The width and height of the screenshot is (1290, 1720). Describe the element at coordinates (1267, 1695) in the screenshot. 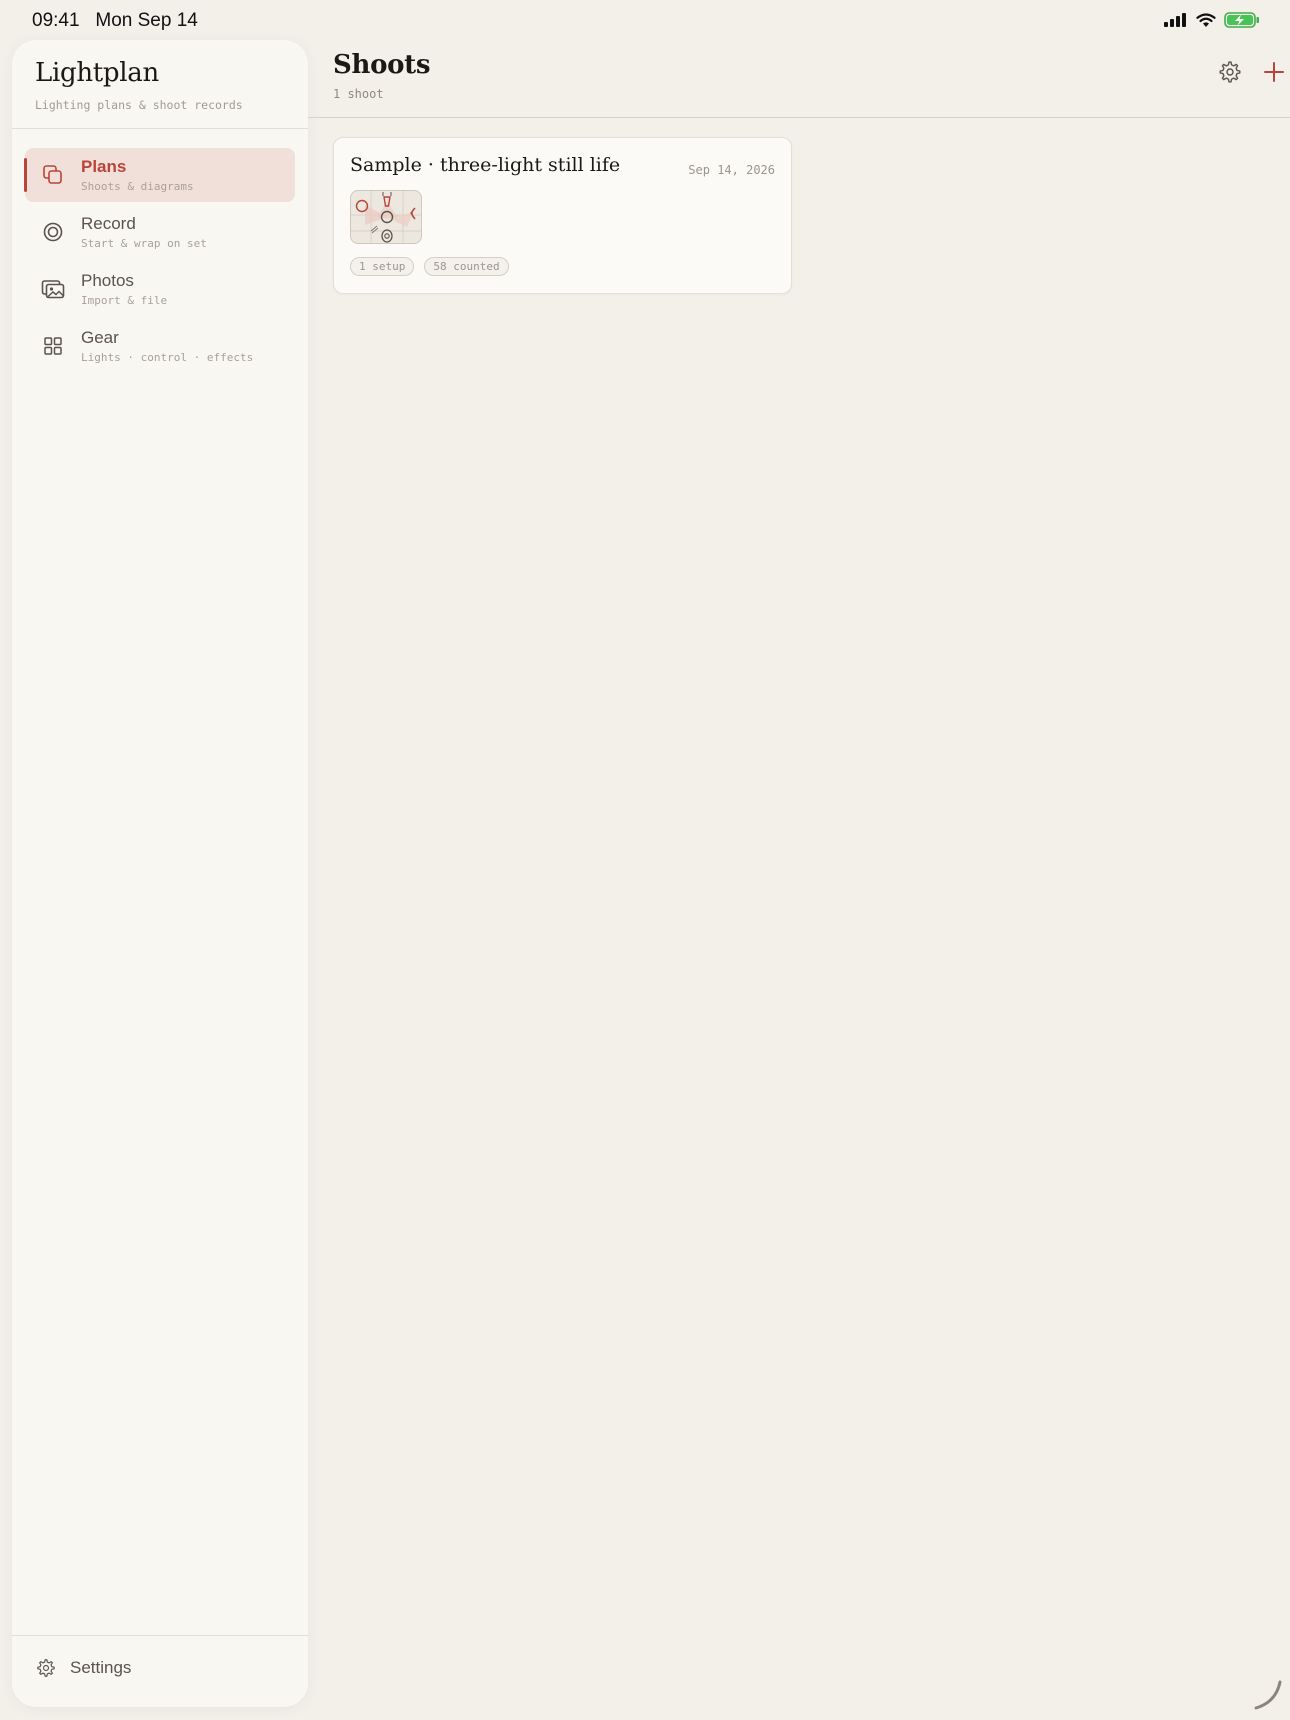

I see `resize-handle-icon` at that location.